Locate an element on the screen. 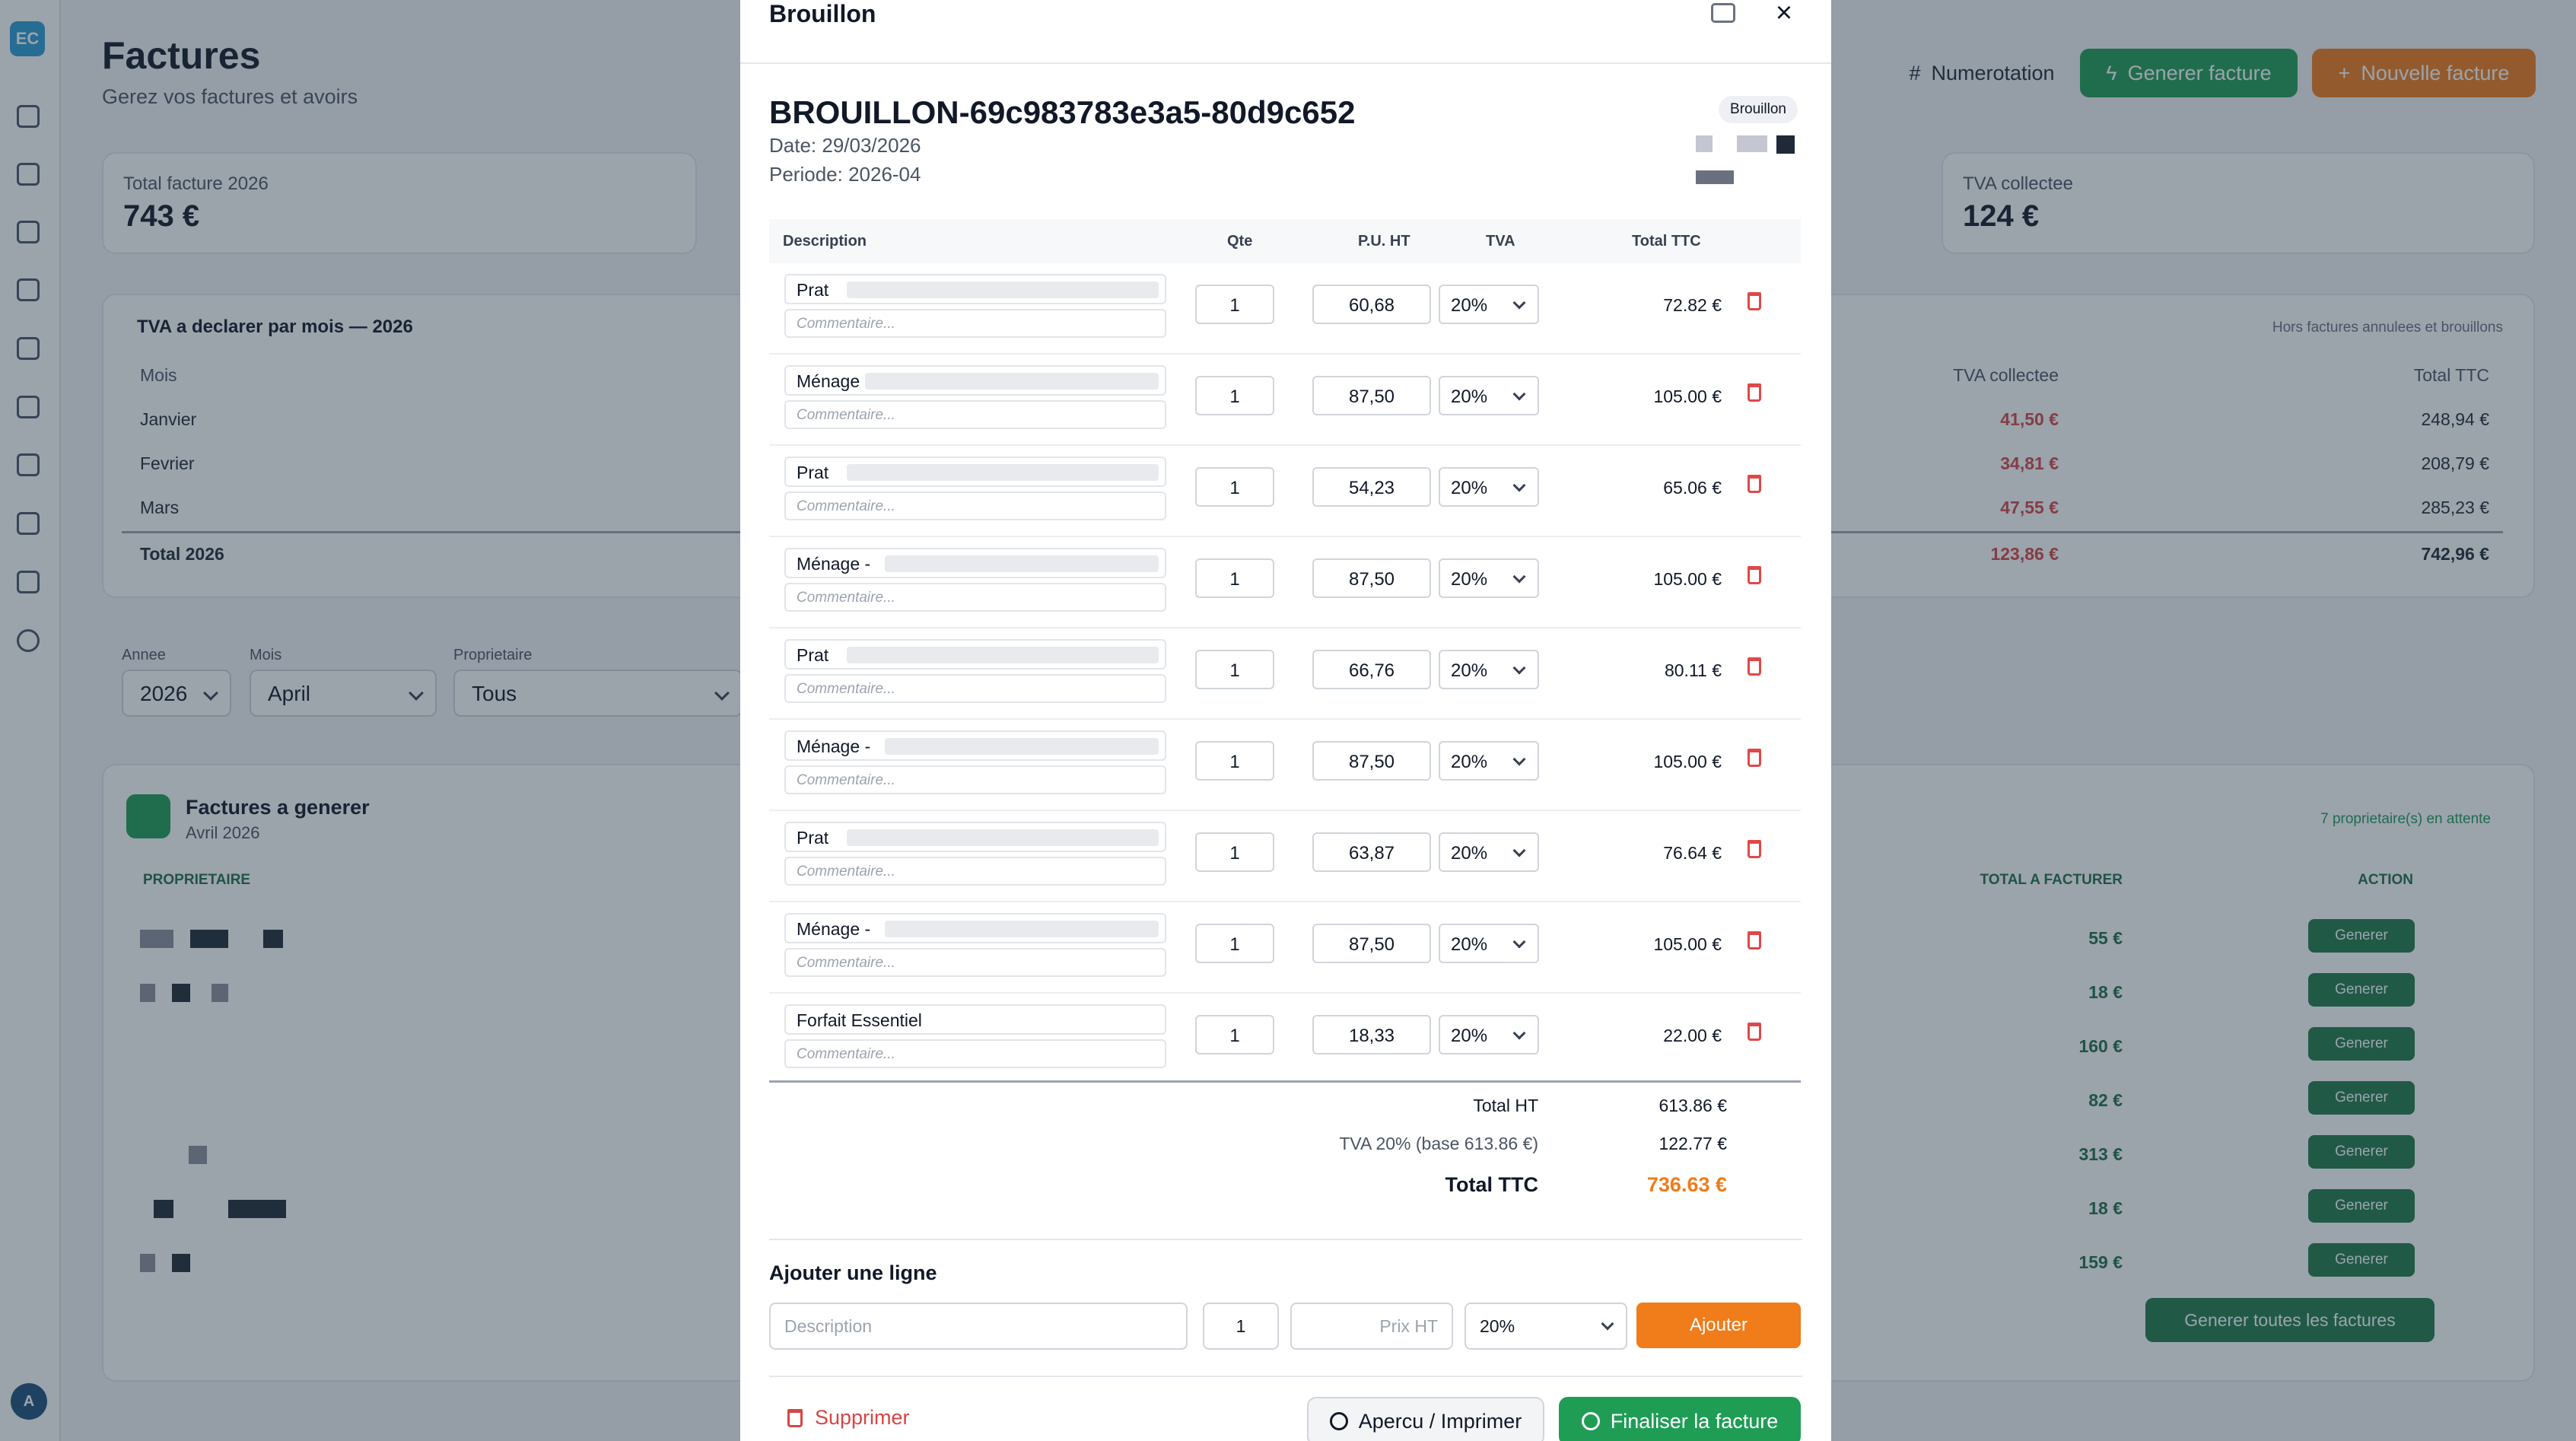  invoice-period: Periode: 2026-04 is located at coordinates (845, 174).